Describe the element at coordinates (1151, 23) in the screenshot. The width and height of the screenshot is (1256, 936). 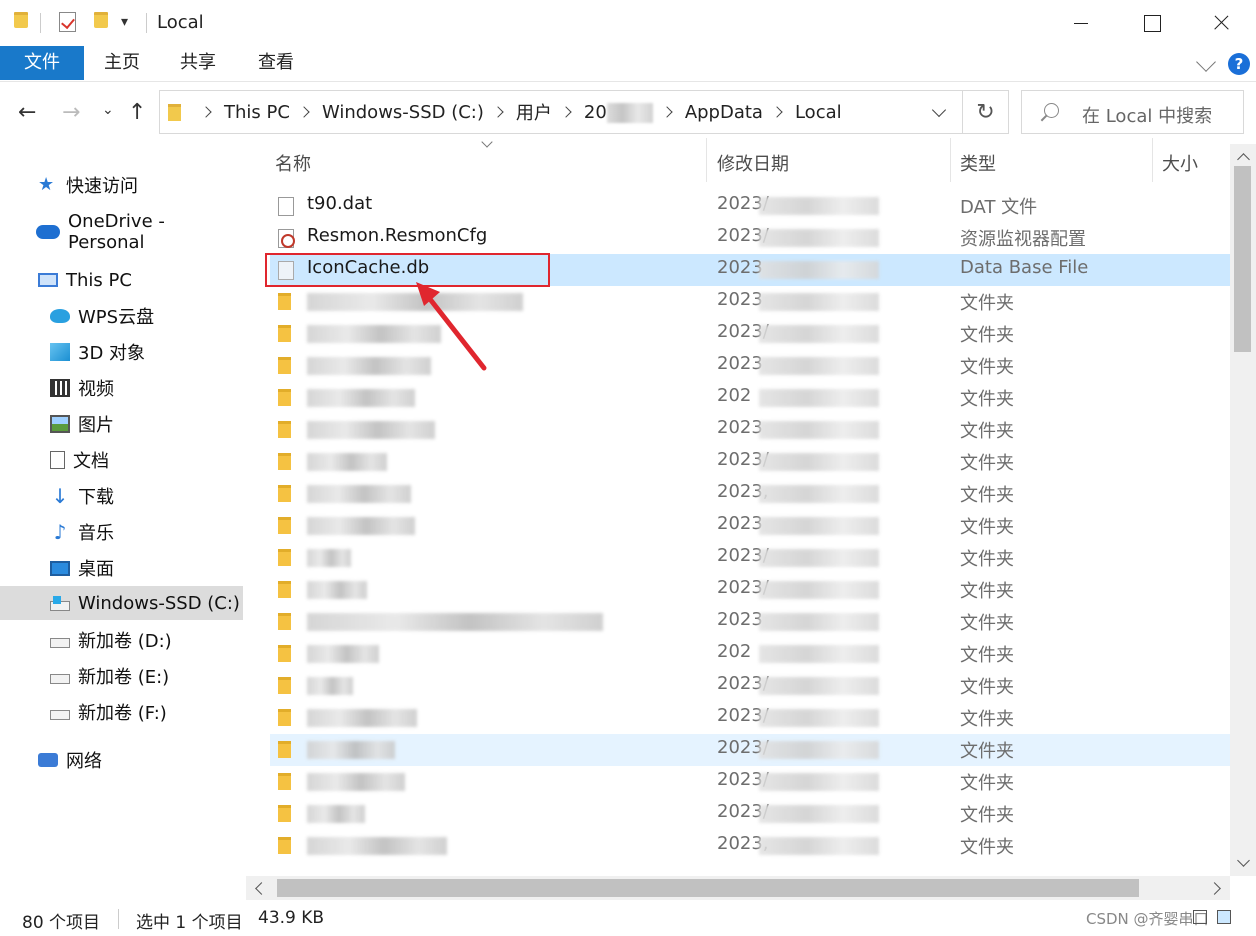
I see `maximize-button` at that location.